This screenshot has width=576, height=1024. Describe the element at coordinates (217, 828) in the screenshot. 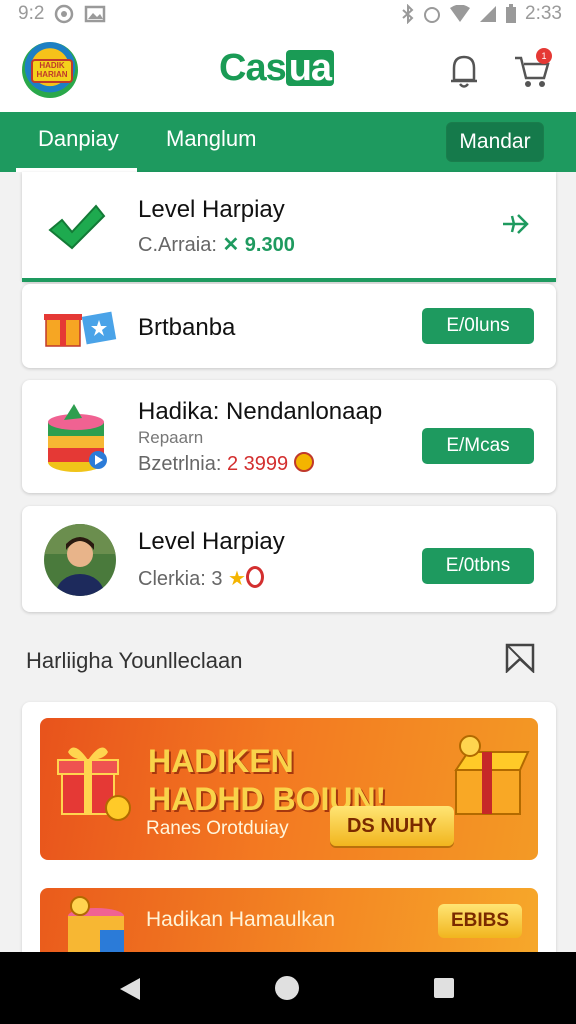

I see `promo-tagline: Ranes Orotduiay` at that location.